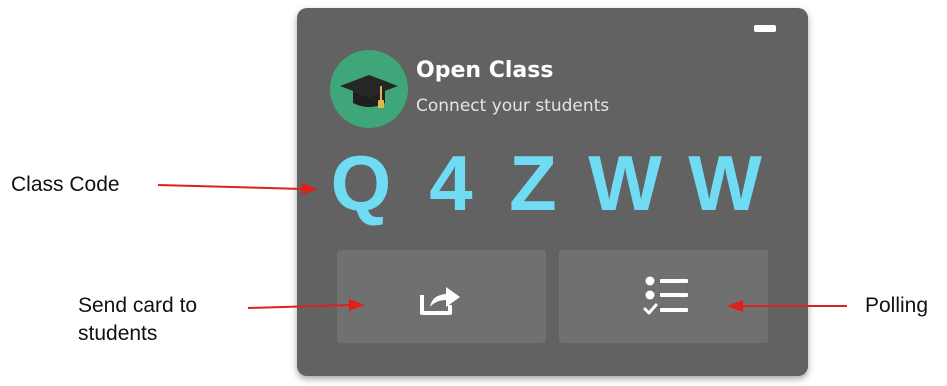  What do you see at coordinates (306, 305) in the screenshot?
I see `send-card-arrow` at bounding box center [306, 305].